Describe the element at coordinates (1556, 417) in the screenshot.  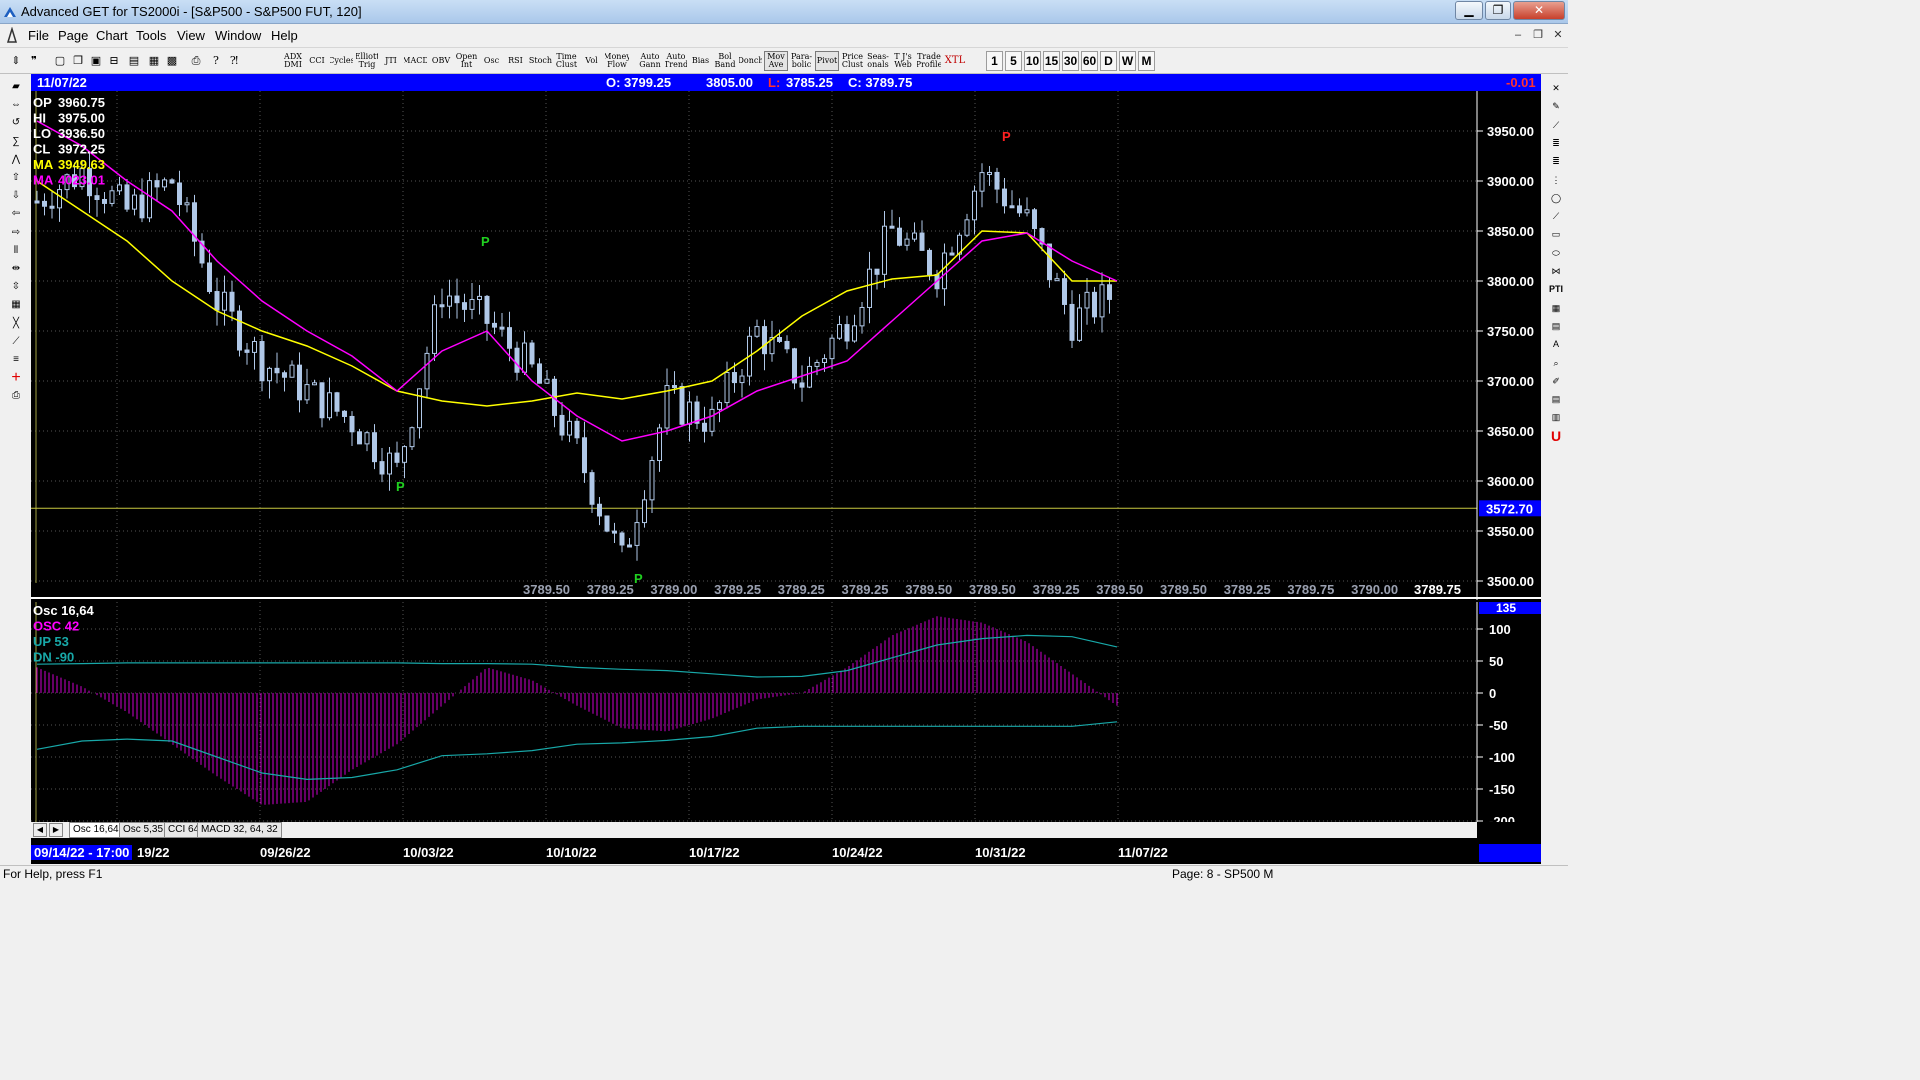
I see `page-tool-icon: ▥` at that location.